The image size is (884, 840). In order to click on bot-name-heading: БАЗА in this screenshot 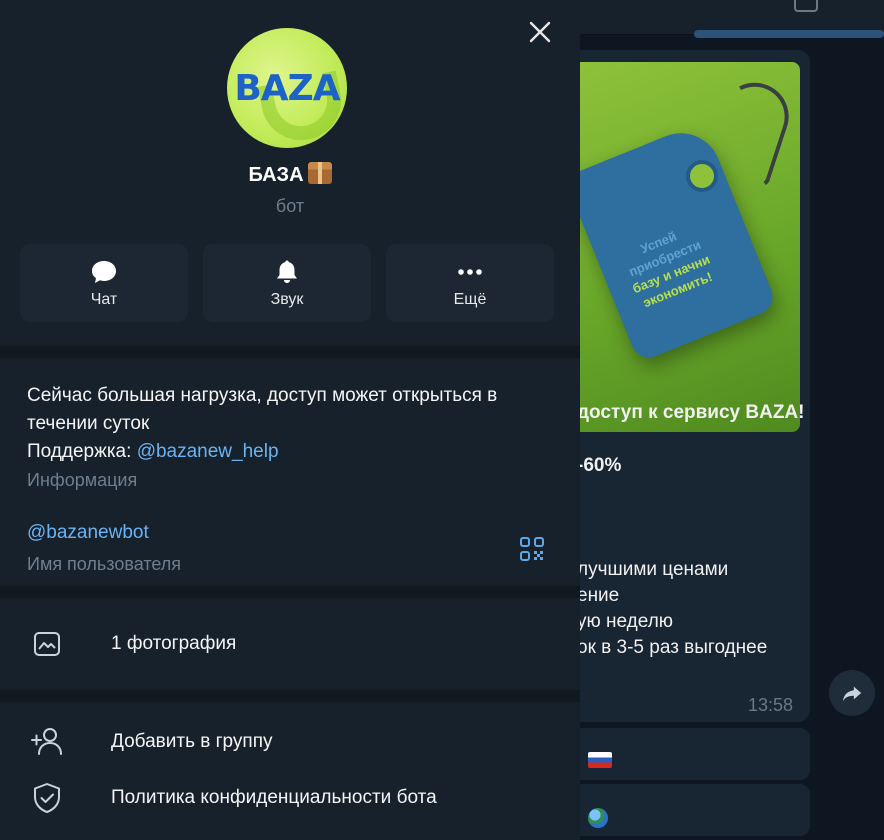, I will do `click(290, 174)`.